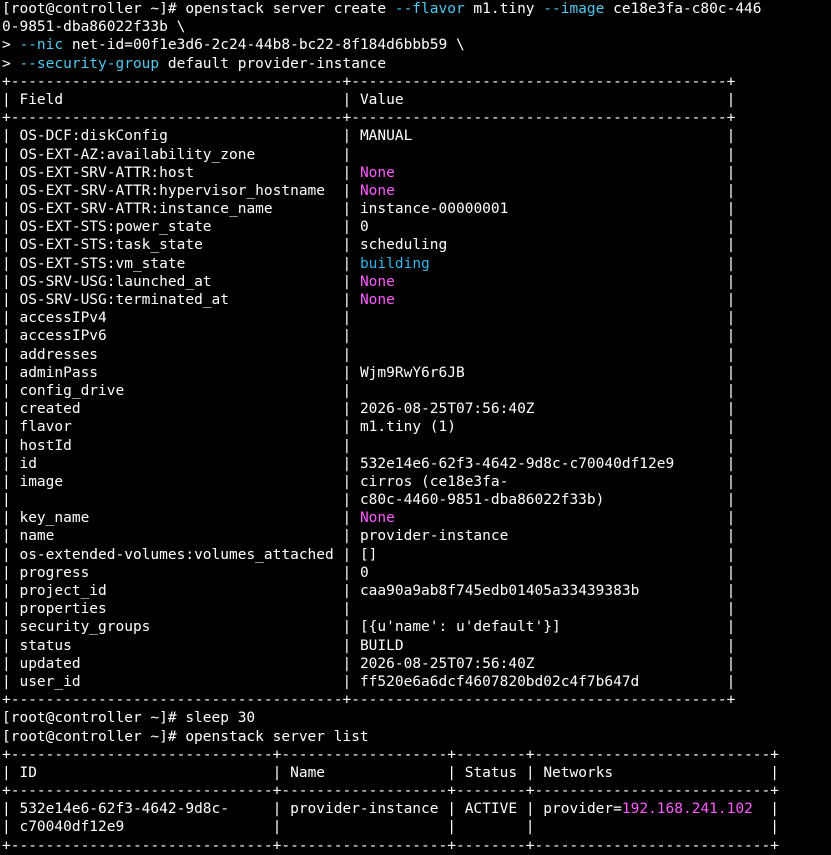 This screenshot has width=831, height=855. I want to click on field-name: addresses, so click(59, 354).